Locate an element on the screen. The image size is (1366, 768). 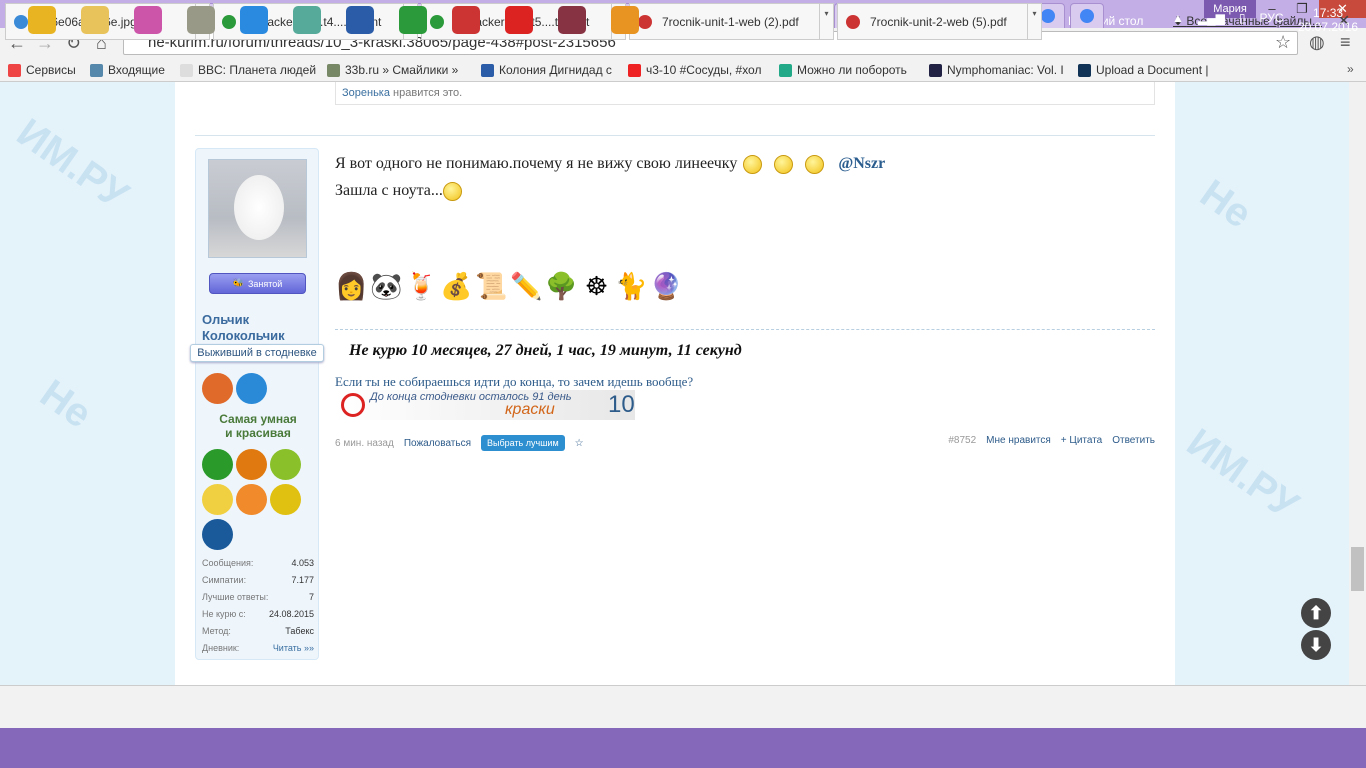
taskbar-app-chrome is located at coordinates (42, 20).